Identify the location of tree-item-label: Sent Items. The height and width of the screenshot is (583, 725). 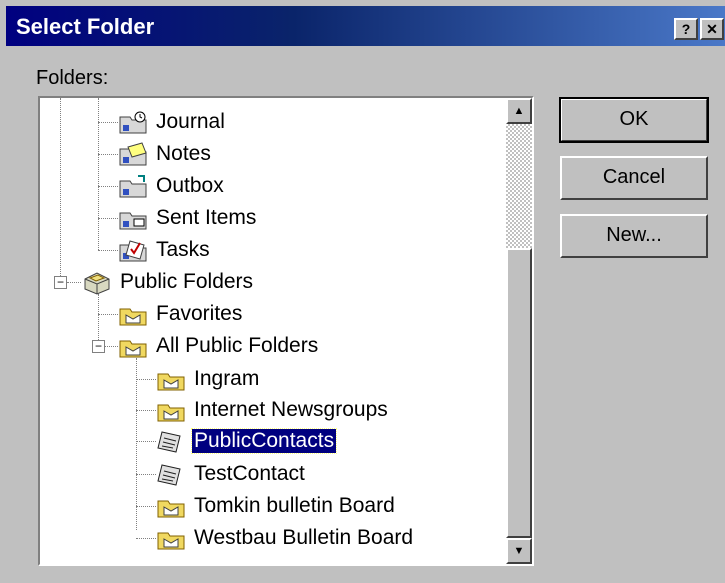
(206, 217).